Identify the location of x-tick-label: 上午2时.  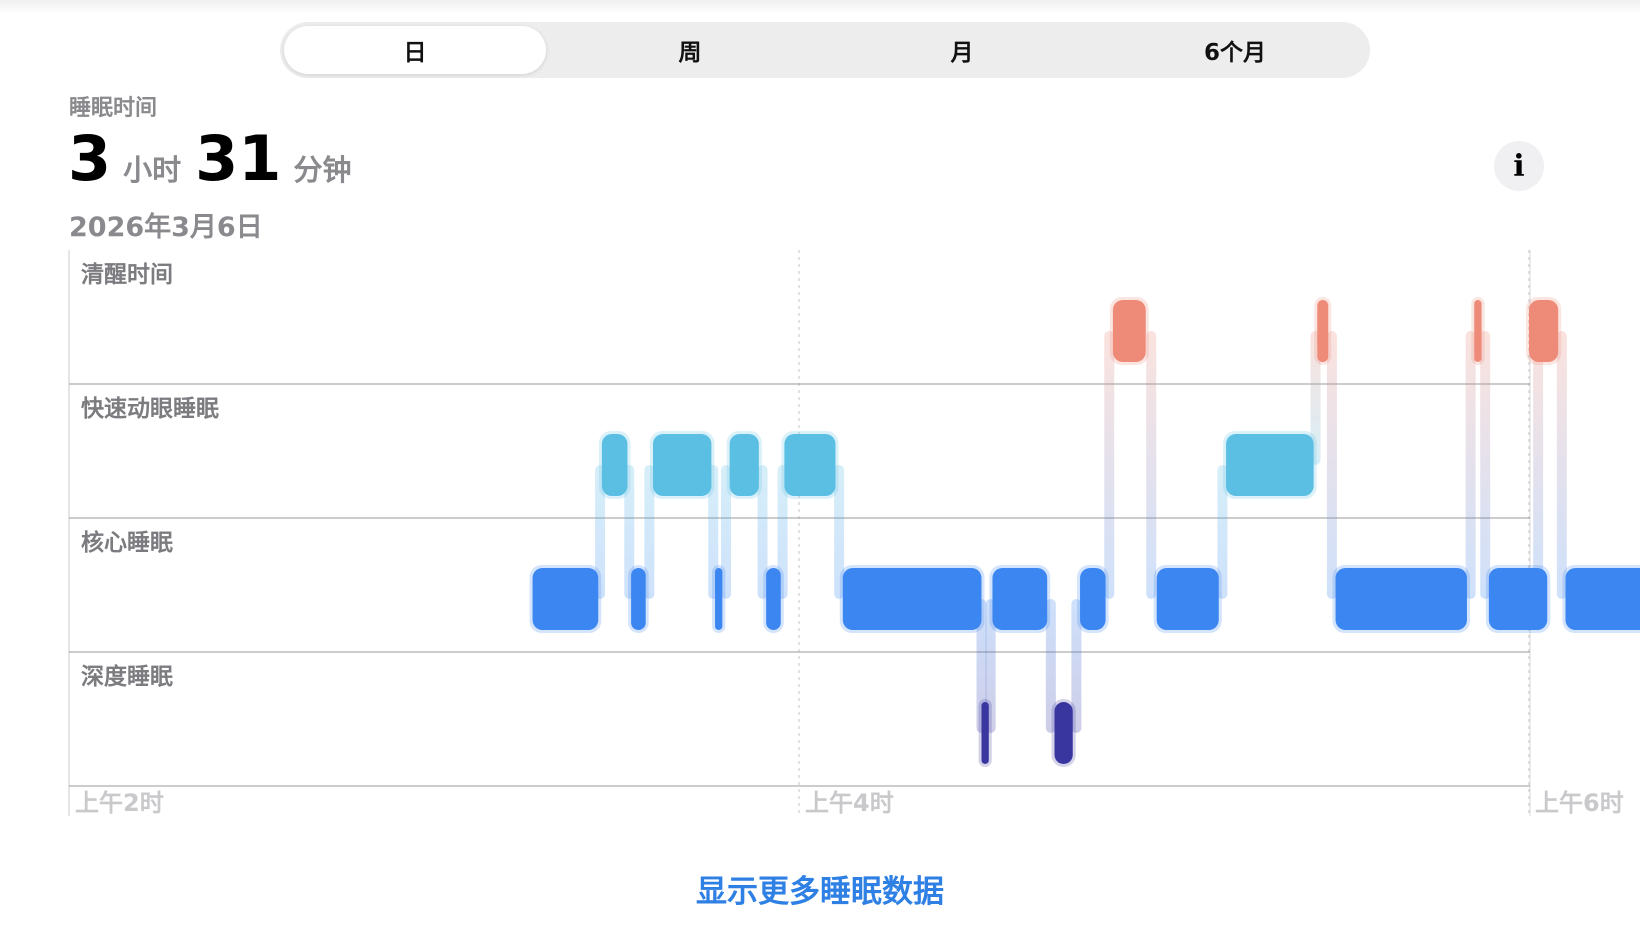
(119, 803).